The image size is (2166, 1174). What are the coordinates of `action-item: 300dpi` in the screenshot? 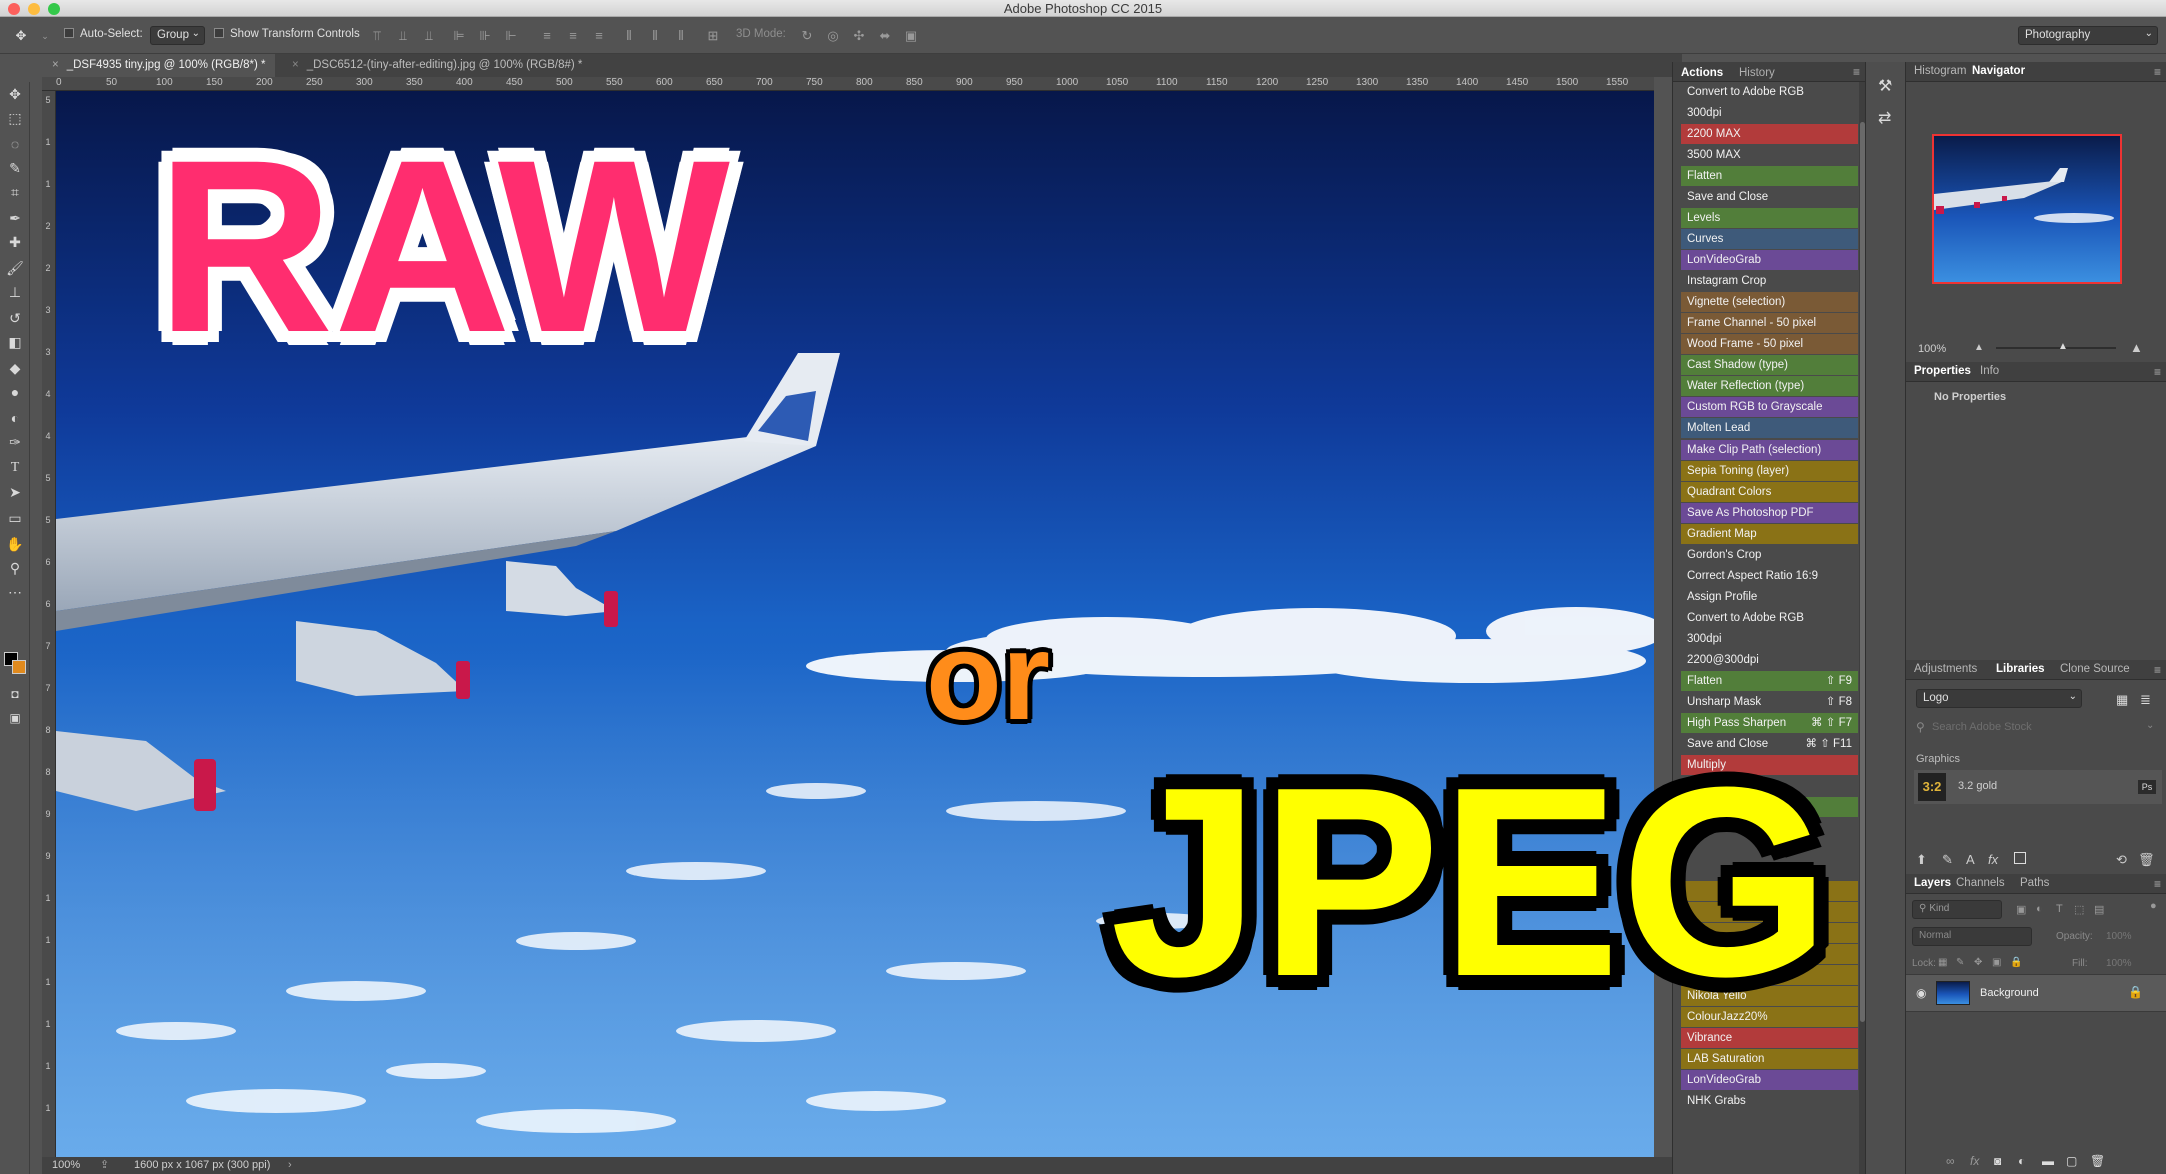 It's located at (1769, 638).